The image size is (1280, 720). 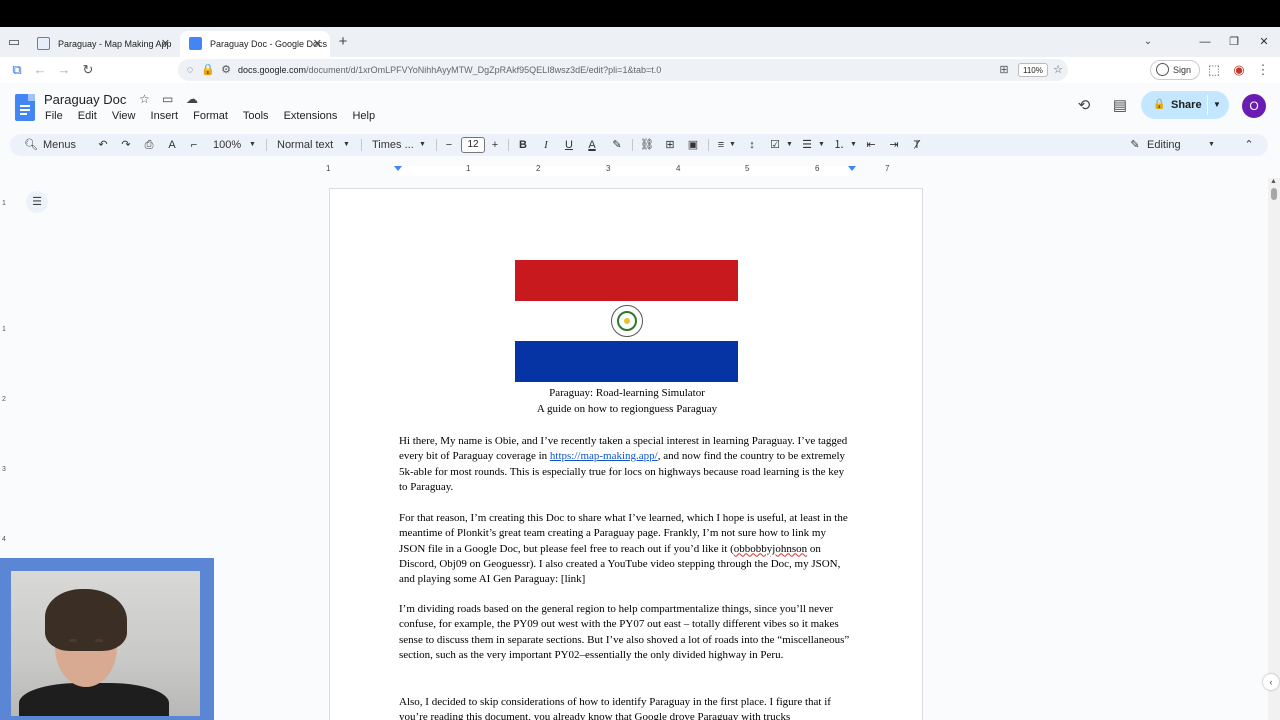 What do you see at coordinates (59, 145) in the screenshot?
I see `menus-search: Menus` at bounding box center [59, 145].